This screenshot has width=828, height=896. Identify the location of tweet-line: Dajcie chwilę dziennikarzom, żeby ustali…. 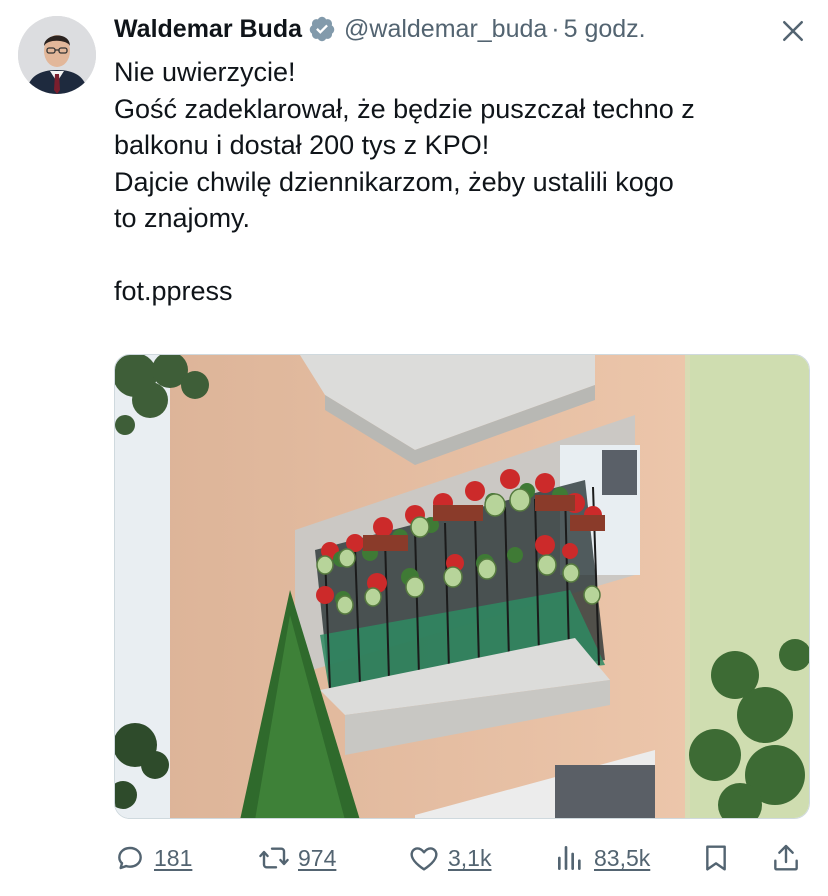
(394, 181).